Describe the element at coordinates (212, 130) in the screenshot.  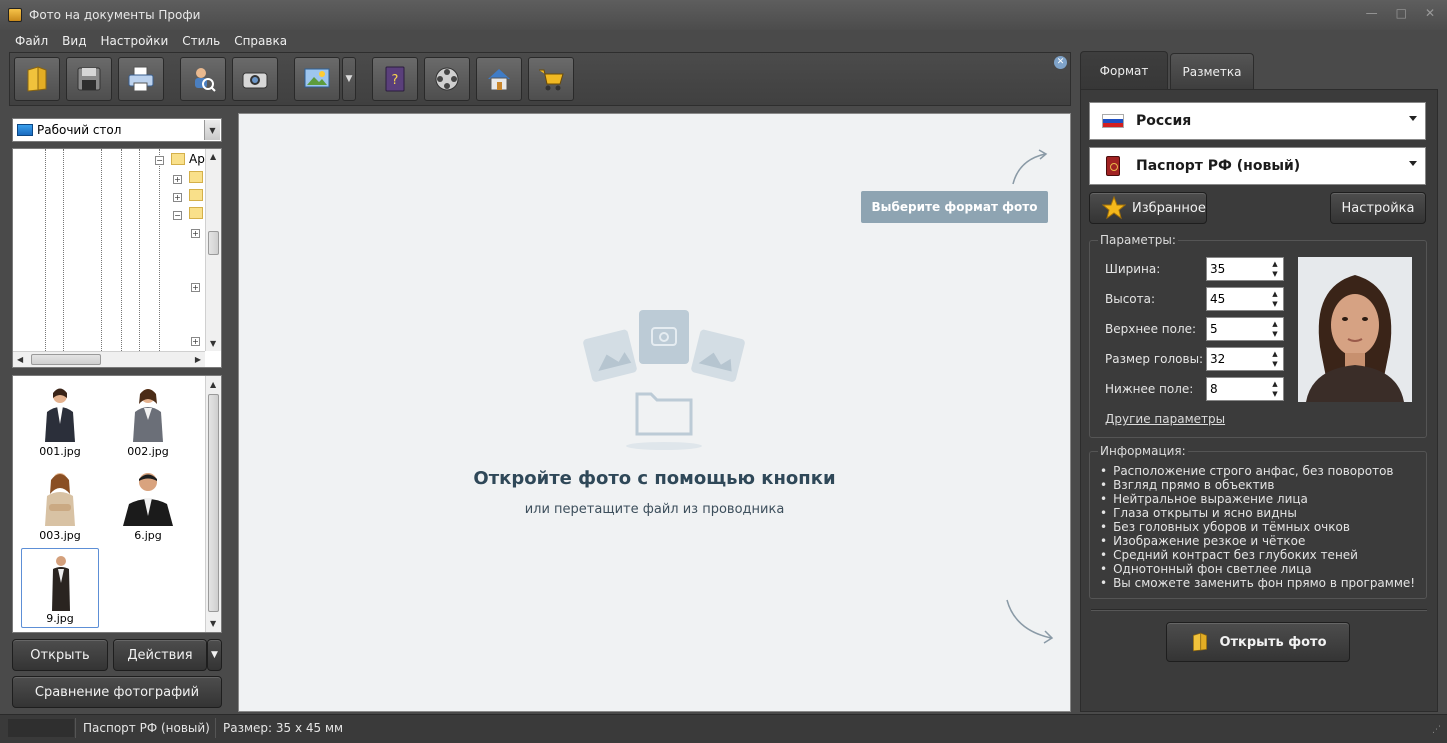
I see `chevron-down-icon: ▼` at that location.